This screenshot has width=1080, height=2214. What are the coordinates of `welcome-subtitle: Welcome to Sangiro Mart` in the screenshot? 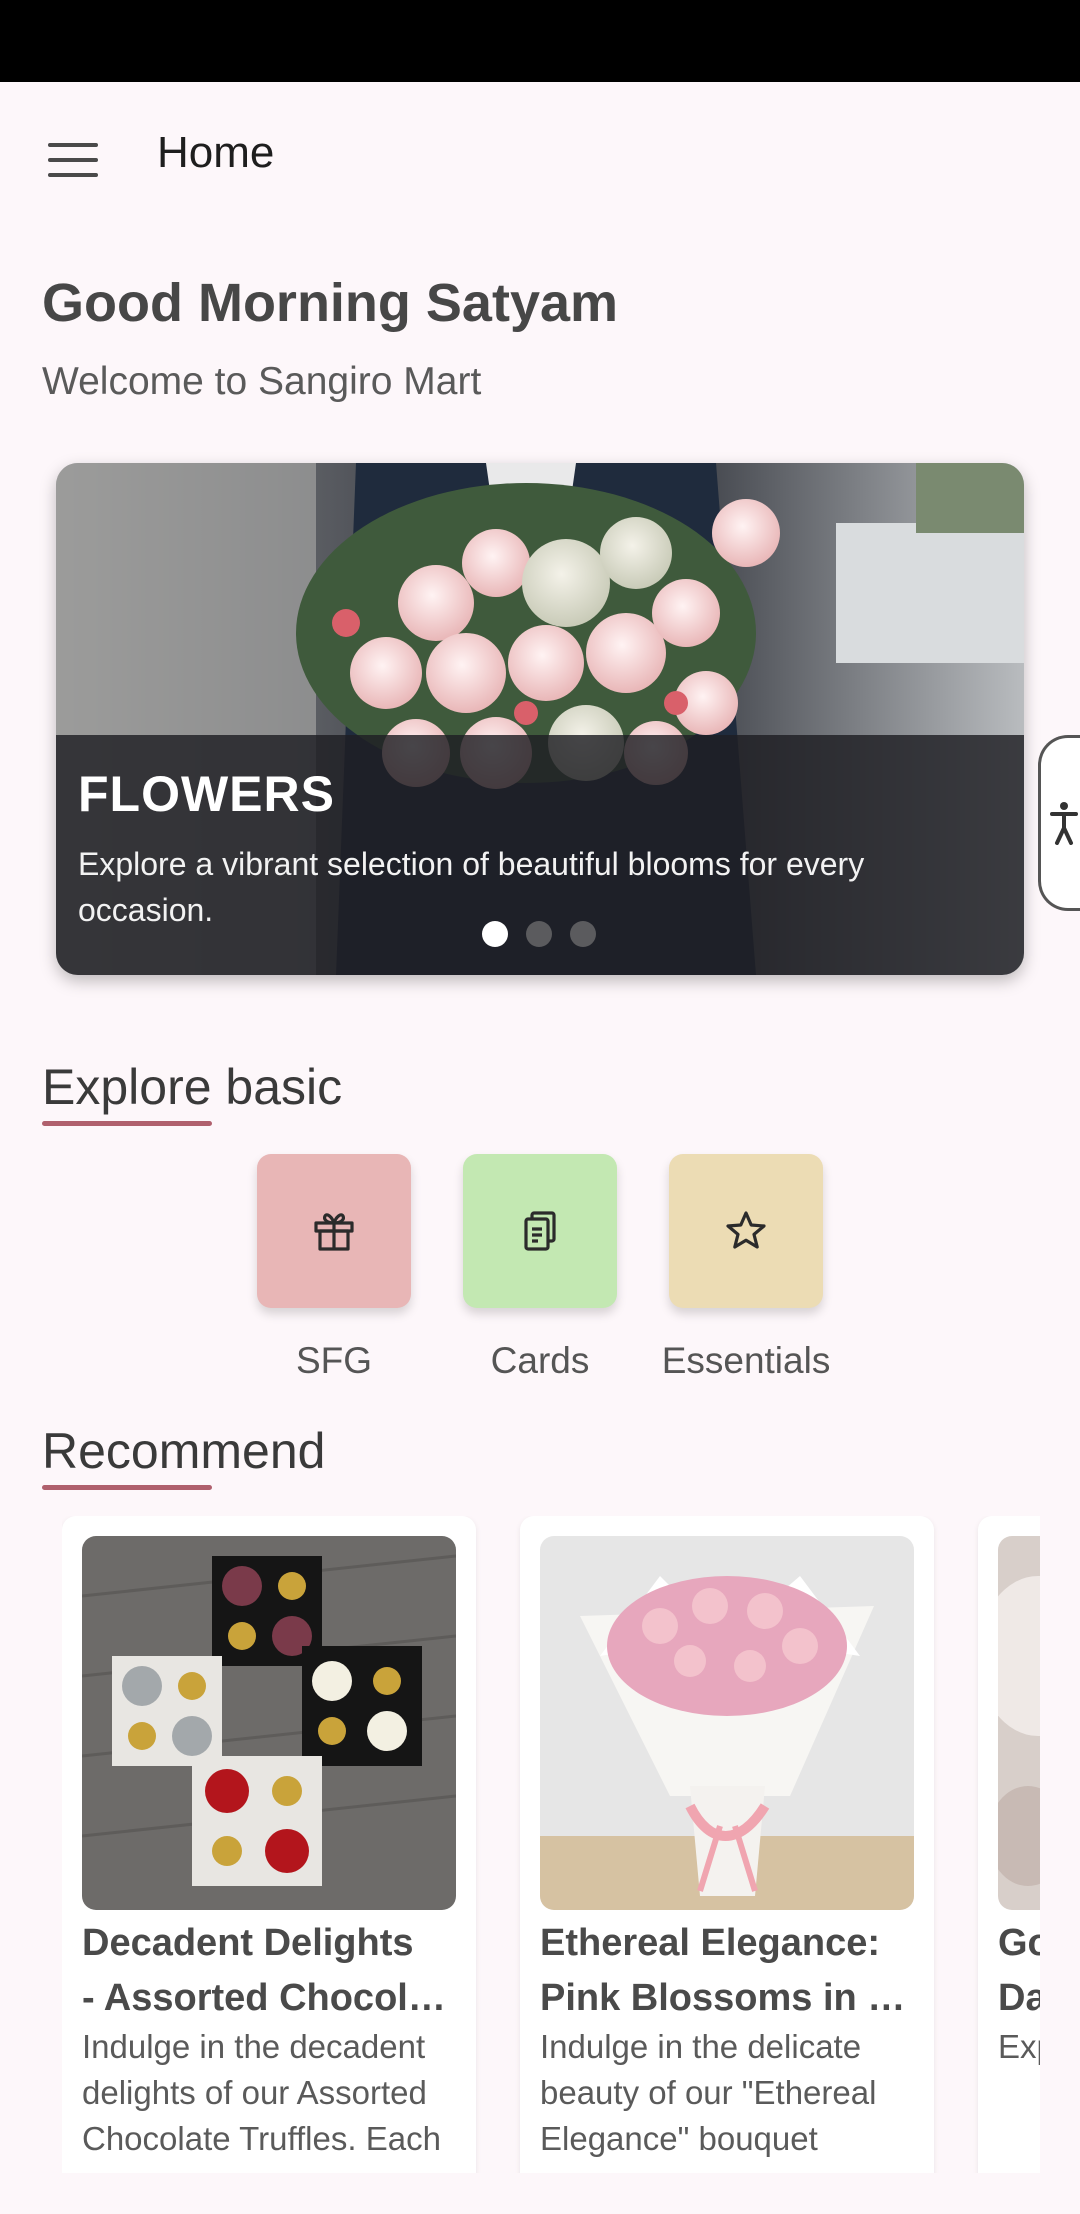 It's located at (262, 381).